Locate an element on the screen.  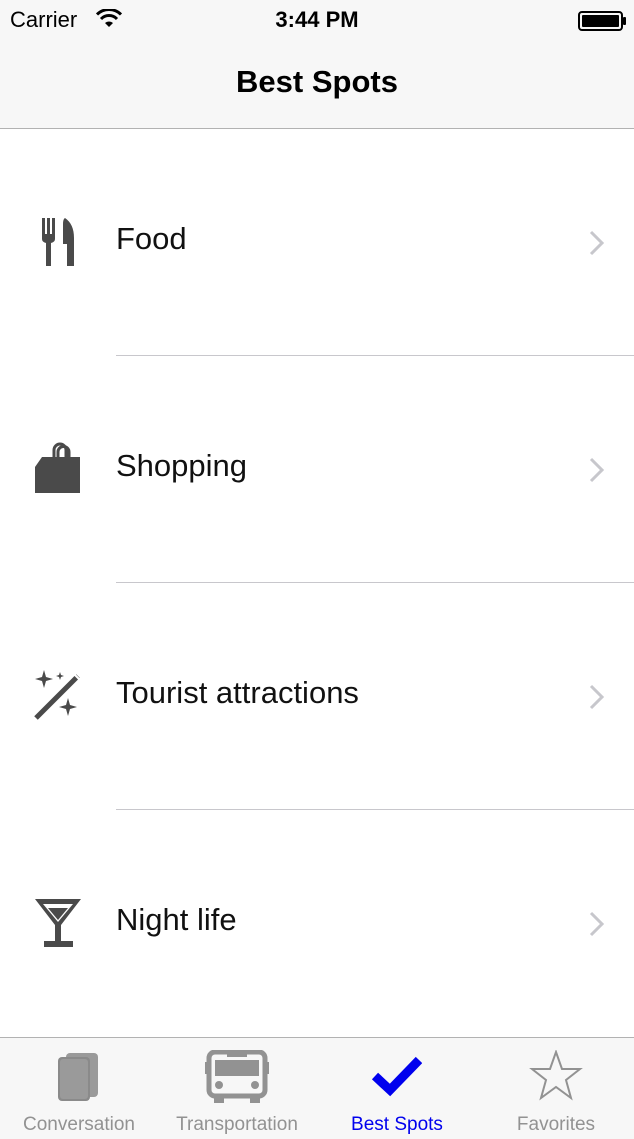
list-item-label: Food is located at coordinates (151, 238).